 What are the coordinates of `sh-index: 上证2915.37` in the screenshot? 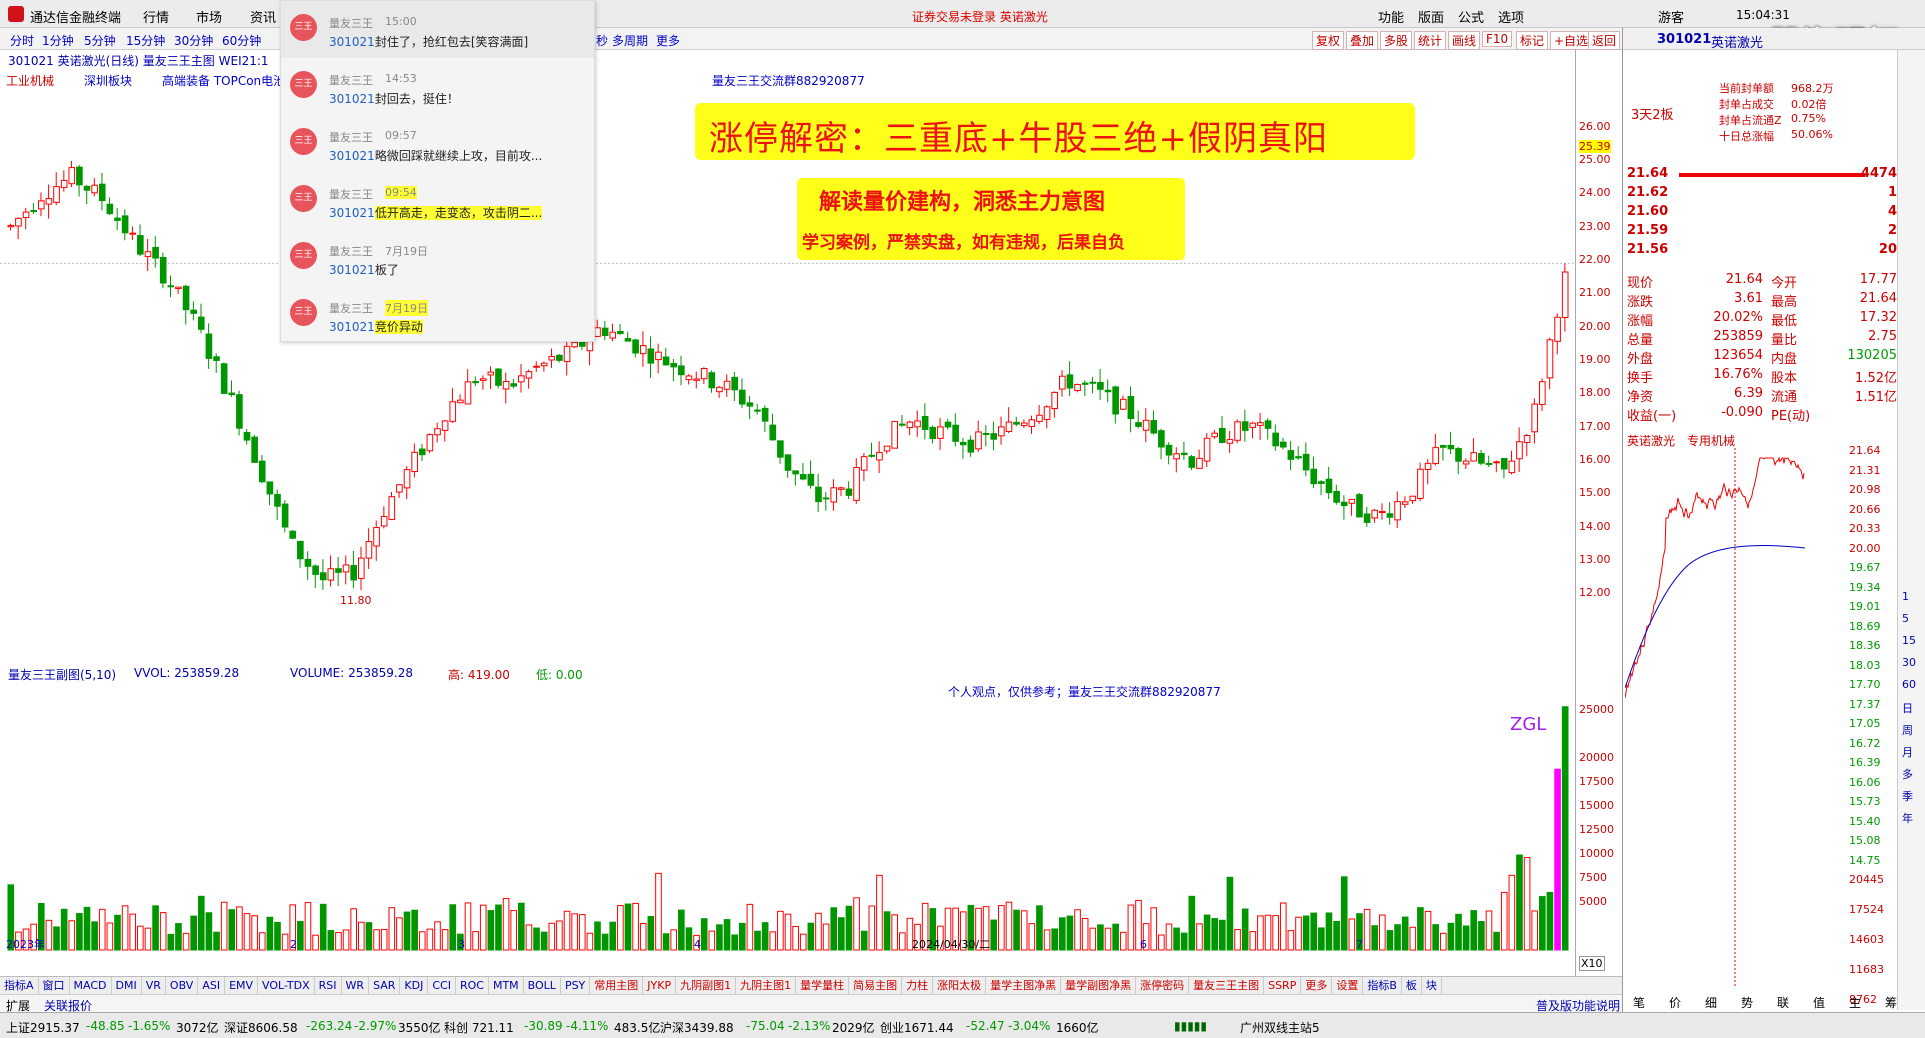 It's located at (43, 1027).